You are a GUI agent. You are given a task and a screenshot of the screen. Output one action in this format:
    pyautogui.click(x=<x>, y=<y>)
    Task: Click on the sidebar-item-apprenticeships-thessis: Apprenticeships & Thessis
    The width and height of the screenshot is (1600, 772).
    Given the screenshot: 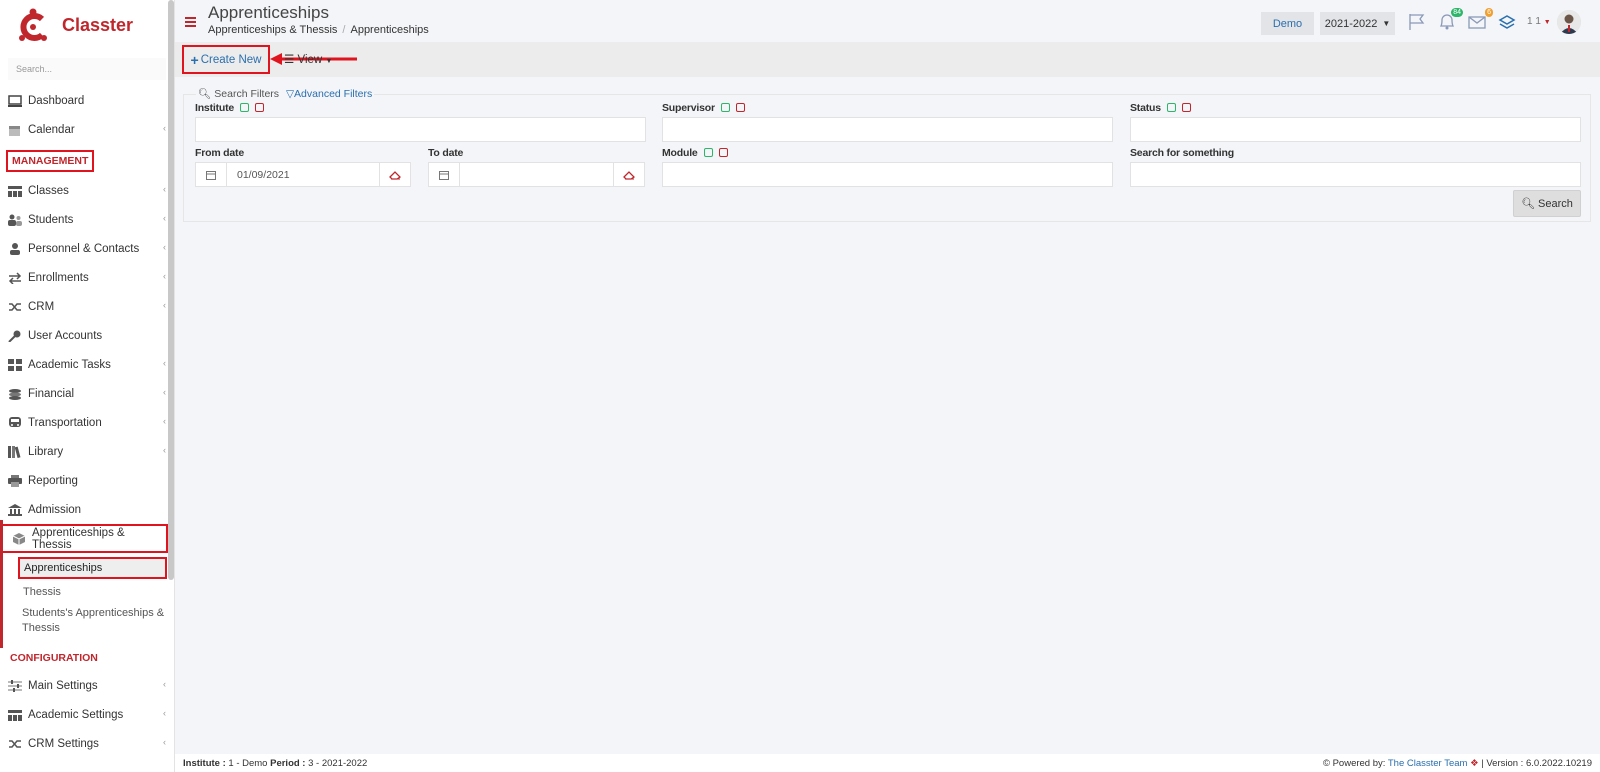 What is the action you would take?
    pyautogui.click(x=84, y=538)
    